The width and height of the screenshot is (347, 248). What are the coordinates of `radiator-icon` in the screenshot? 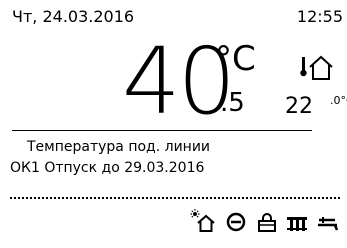 It's located at (297, 224).